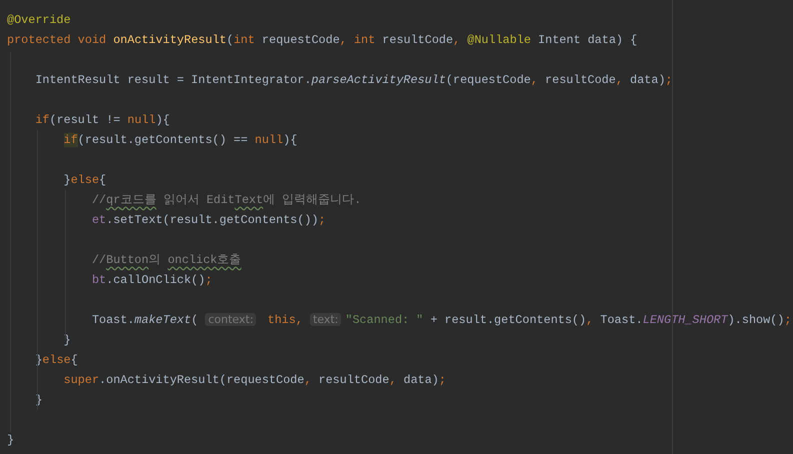  Describe the element at coordinates (167, 260) in the screenshot. I see `code-line: //Button의 onclick호출` at that location.